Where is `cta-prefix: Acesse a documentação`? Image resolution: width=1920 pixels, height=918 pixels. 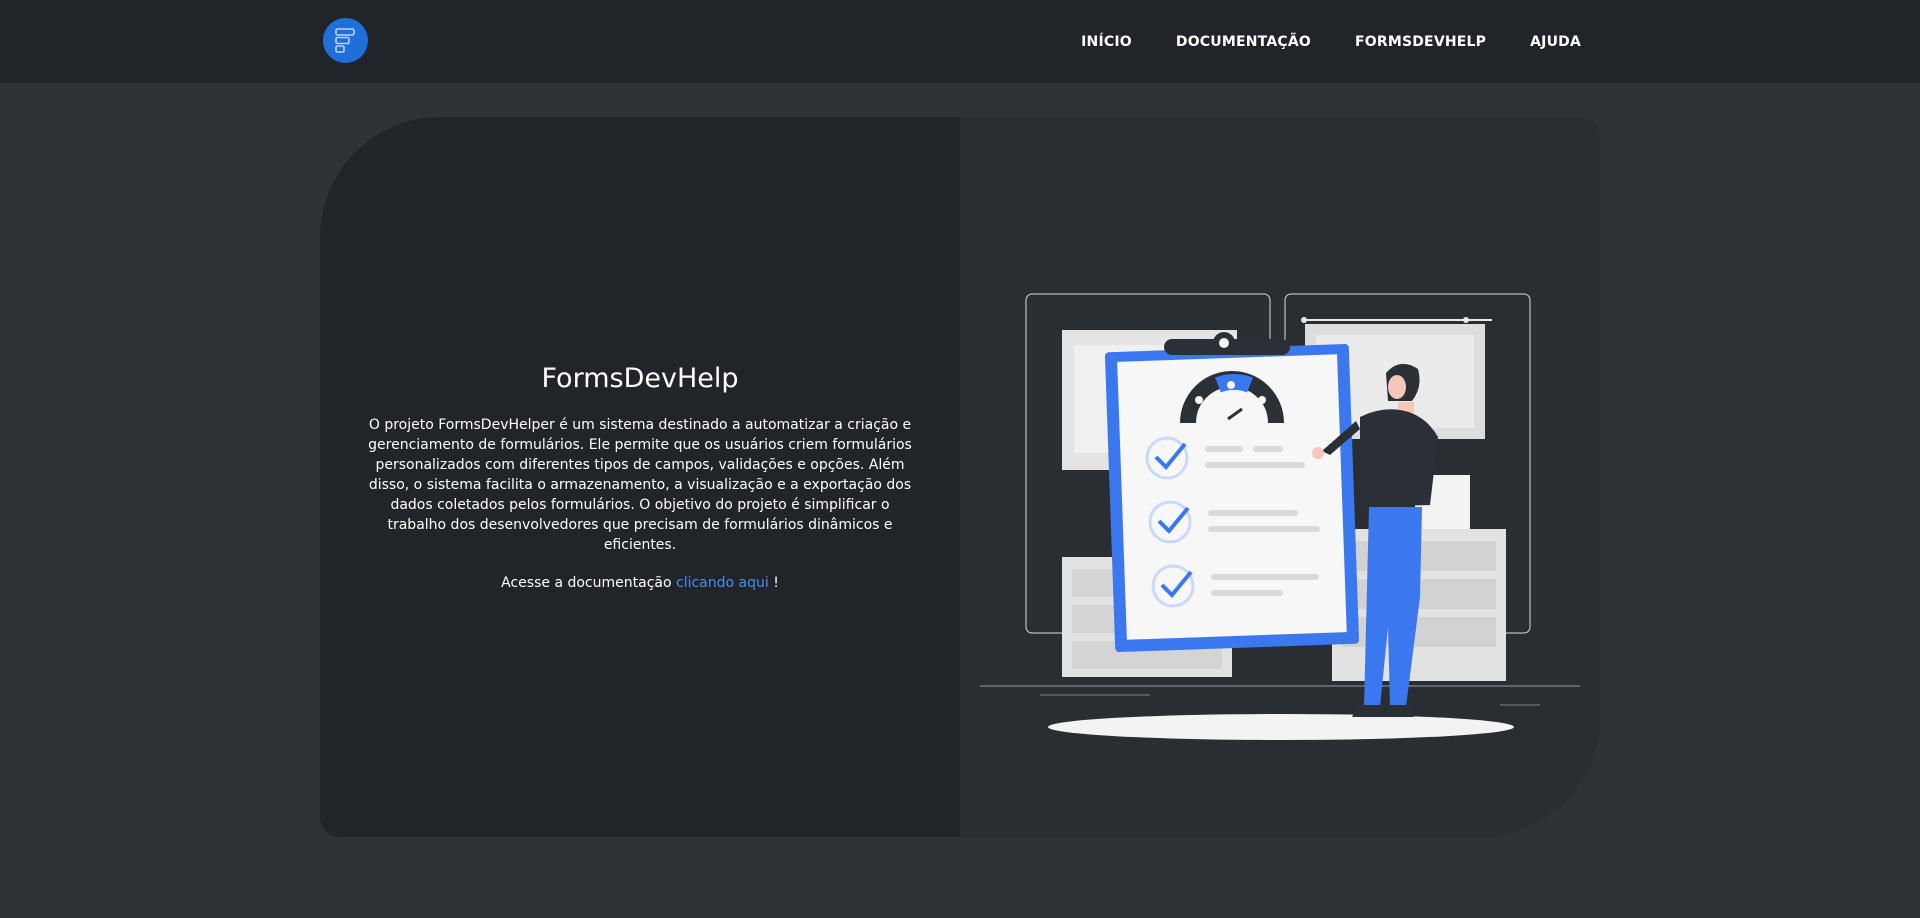
cta-prefix: Acesse a documentação is located at coordinates (588, 583).